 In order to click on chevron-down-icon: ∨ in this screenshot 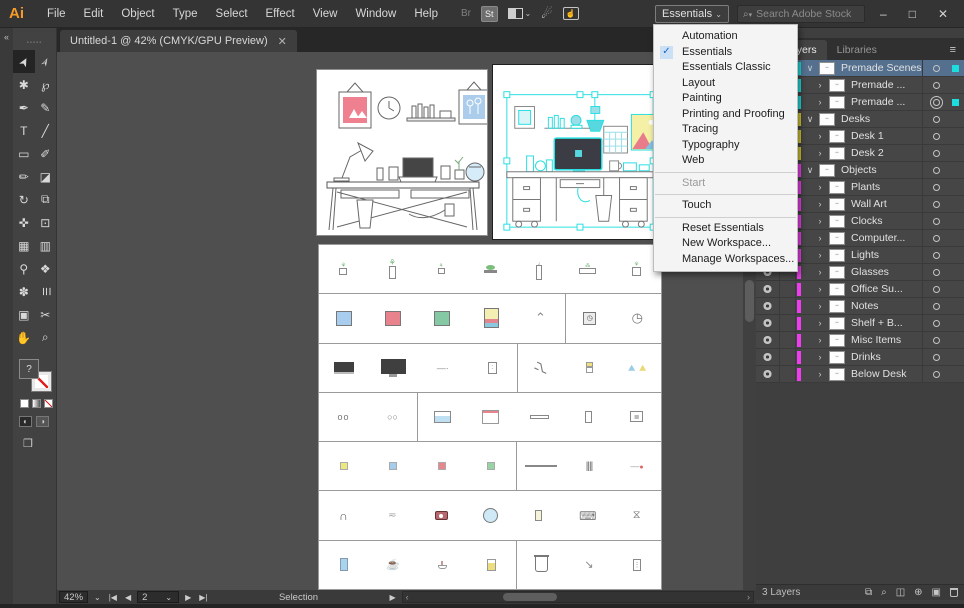, I will do `click(810, 68)`.